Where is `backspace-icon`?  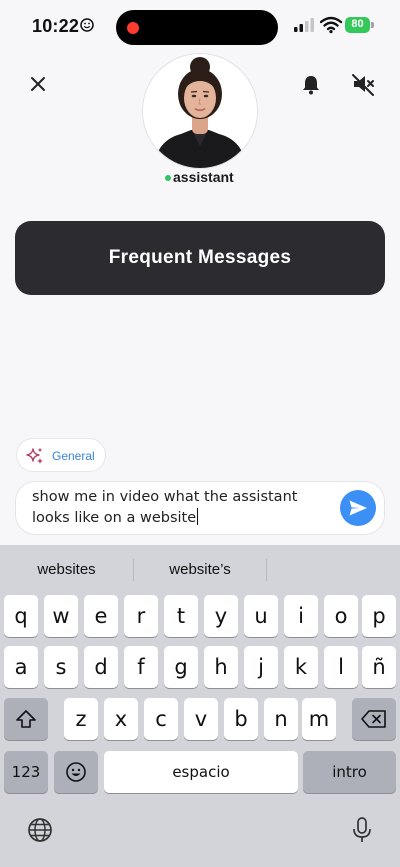
backspace-icon is located at coordinates (373, 719).